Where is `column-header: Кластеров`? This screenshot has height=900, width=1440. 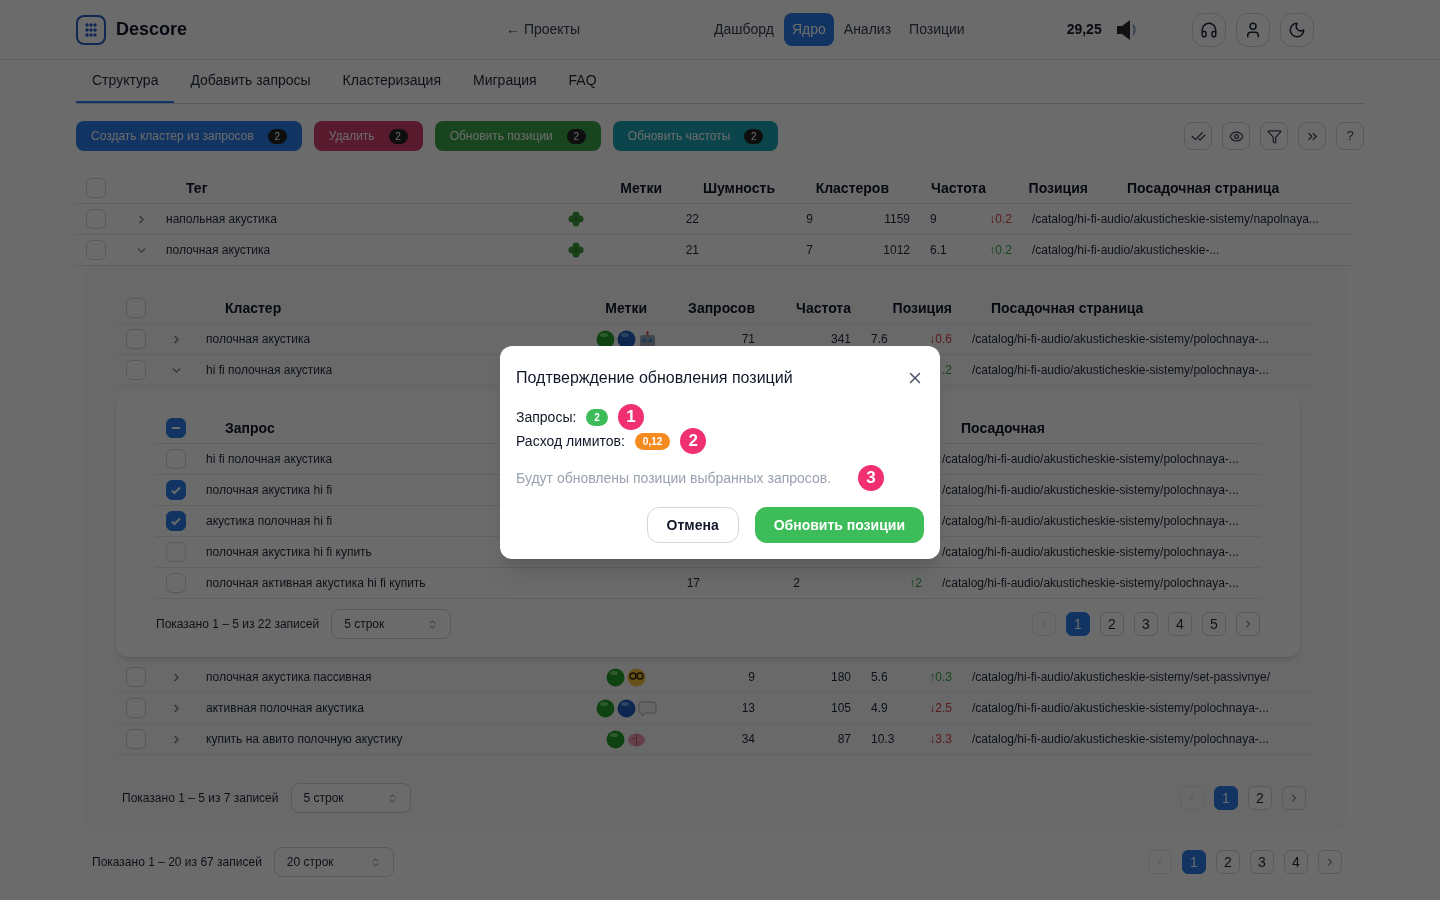 column-header: Кластеров is located at coordinates (852, 187).